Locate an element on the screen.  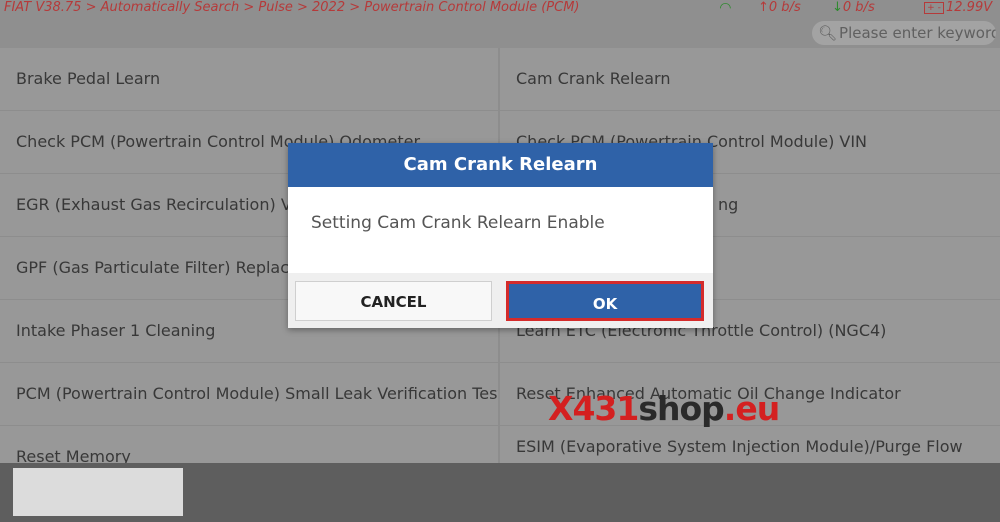
upload-rate: ↑0 b/s is located at coordinates (779, 7).